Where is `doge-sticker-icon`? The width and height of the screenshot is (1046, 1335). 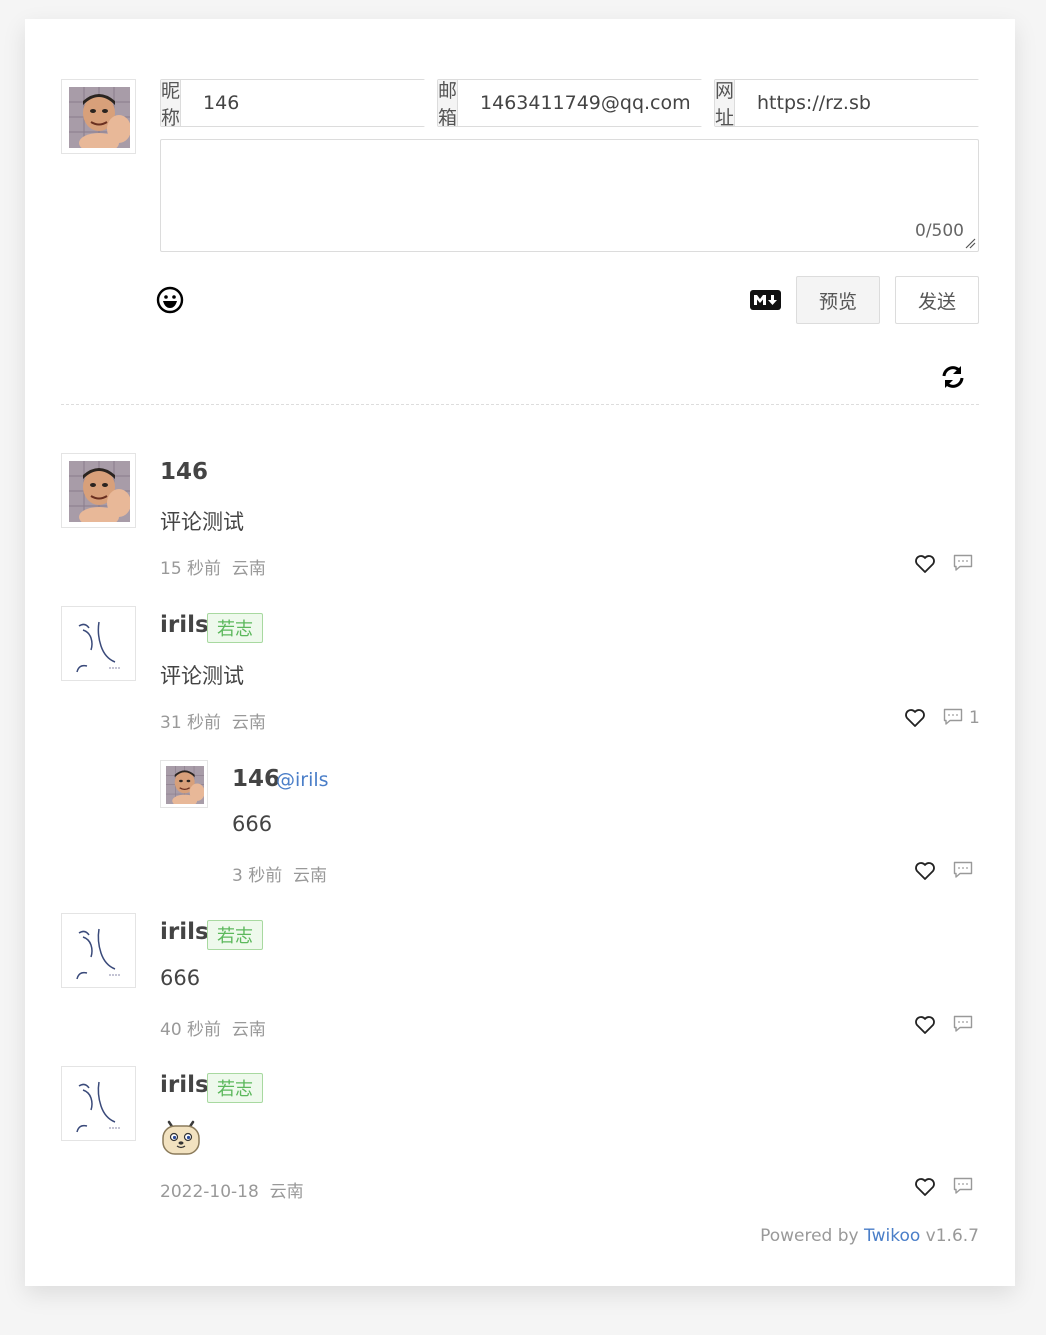 doge-sticker-icon is located at coordinates (181, 1137).